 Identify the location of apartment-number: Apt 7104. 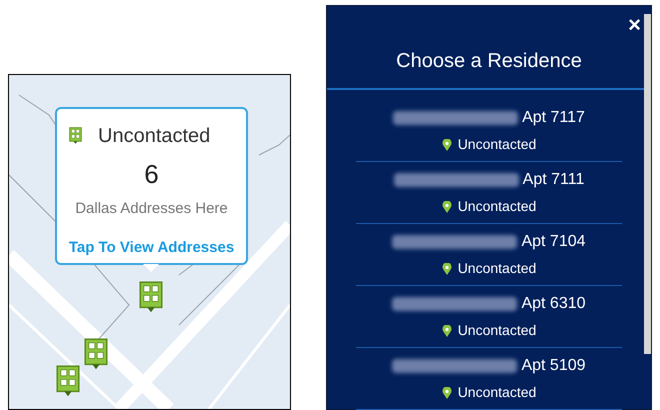
(553, 242).